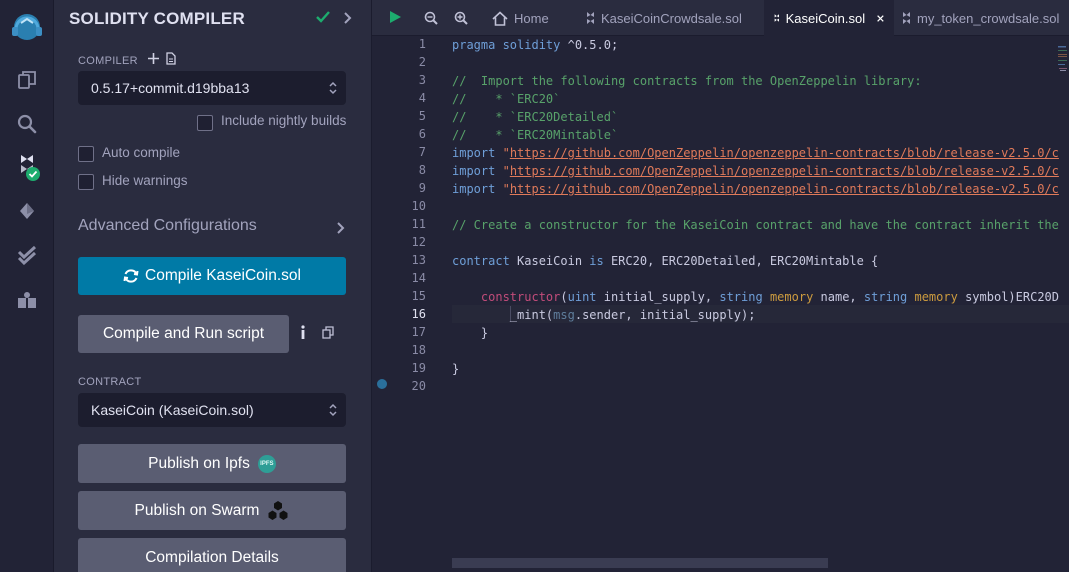 The height and width of the screenshot is (572, 1069). I want to click on swarm-icon, so click(278, 510).